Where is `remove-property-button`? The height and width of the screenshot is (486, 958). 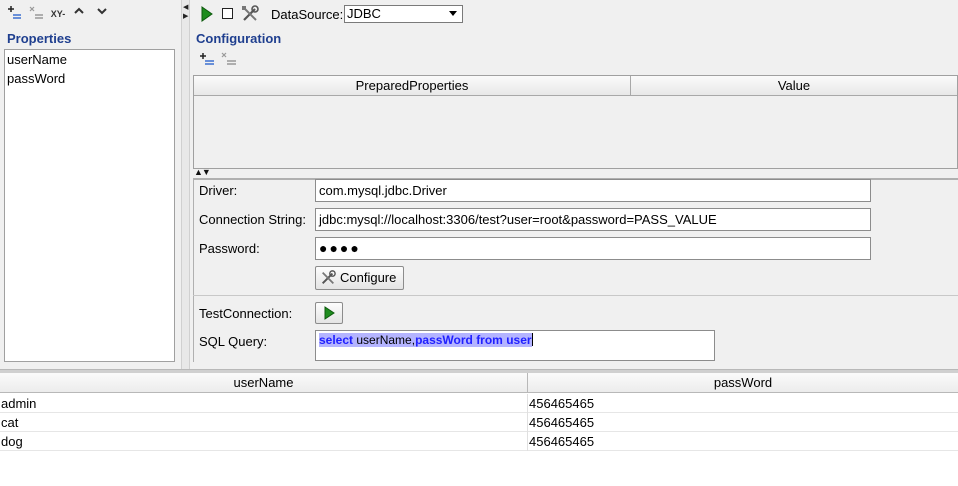 remove-property-button is located at coordinates (36, 14).